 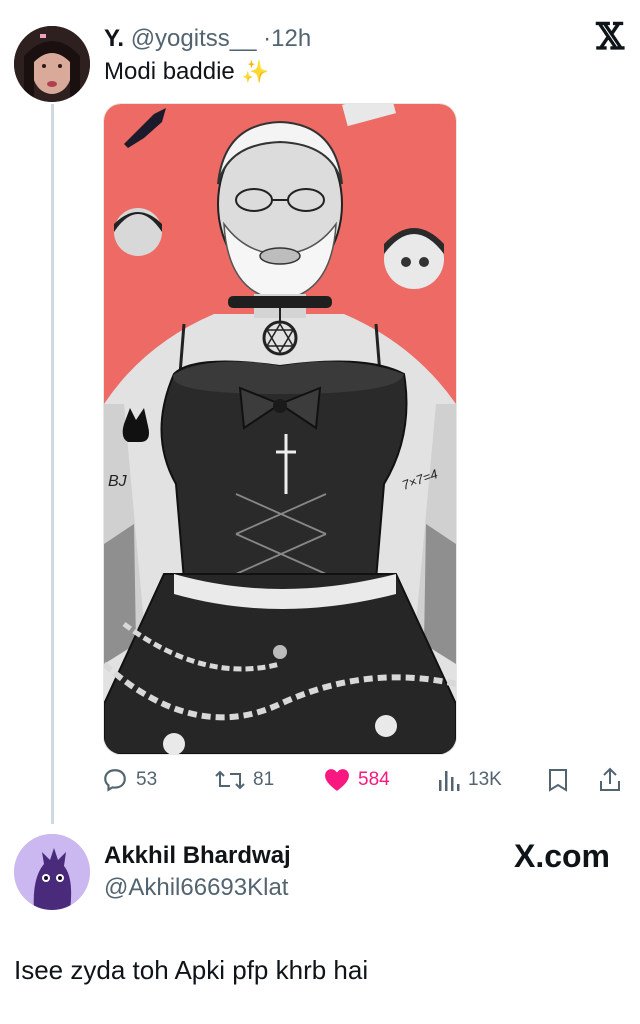 I want to click on post-text: Modi baddie ✨, so click(x=186, y=72).